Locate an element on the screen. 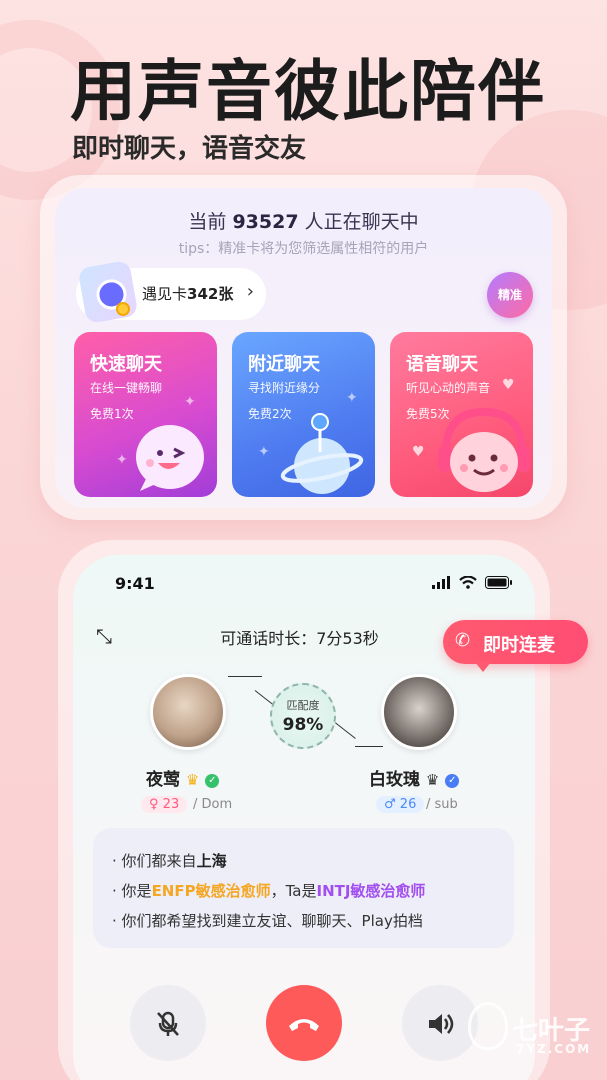 Image resolution: width=607 pixels, height=1080 pixels. right-user-role: / sub is located at coordinates (442, 804).